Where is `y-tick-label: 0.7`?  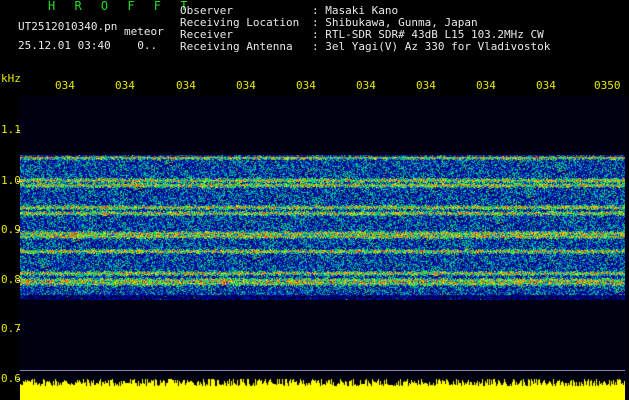
y-tick-label: 0.7 is located at coordinates (11, 328).